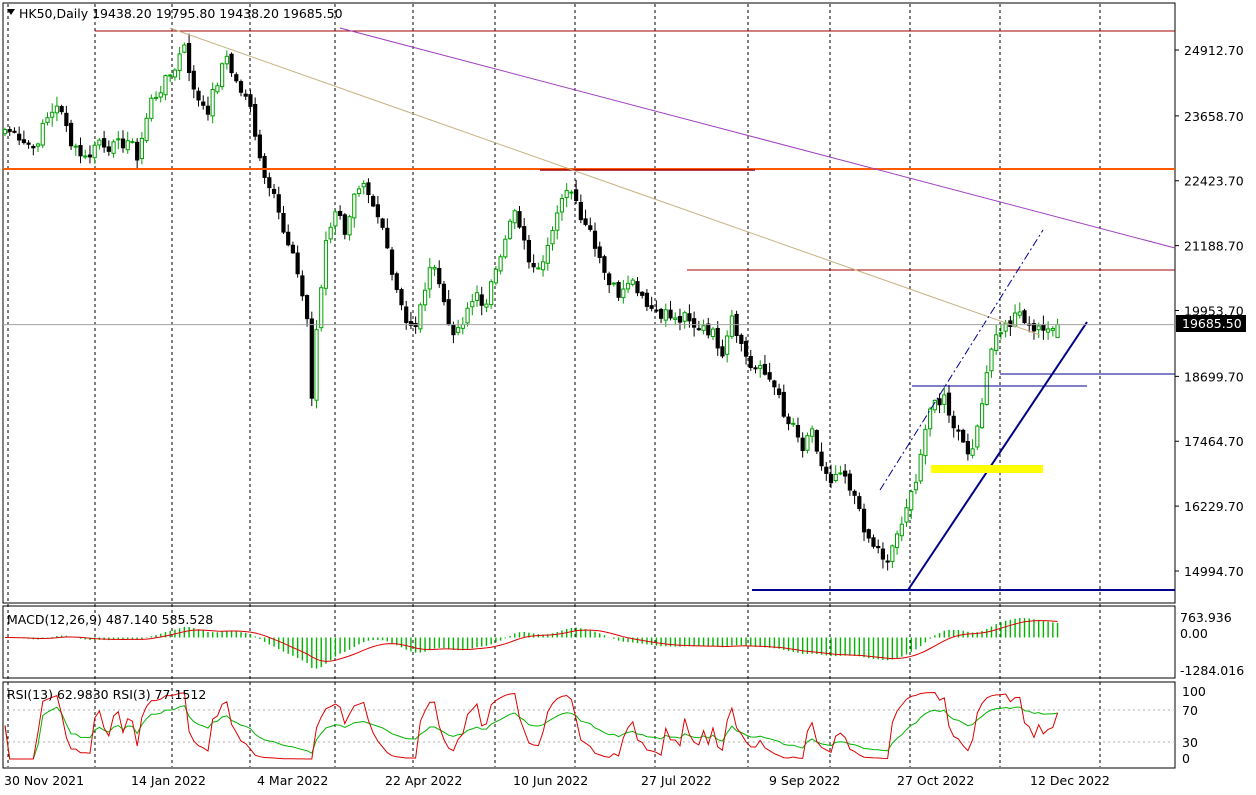 This screenshot has height=795, width=1256. Describe the element at coordinates (44, 780) in the screenshot. I see `date-label-0: 30 Nov 2021` at that location.